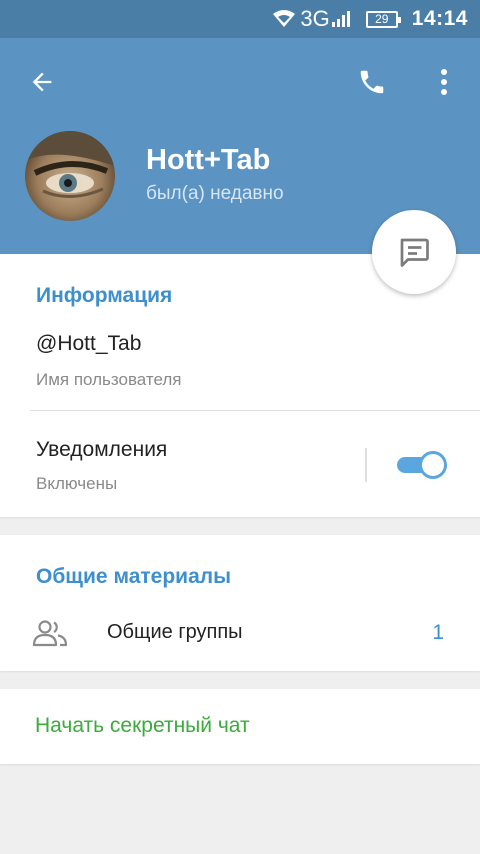  I want to click on divider, so click(255, 410).